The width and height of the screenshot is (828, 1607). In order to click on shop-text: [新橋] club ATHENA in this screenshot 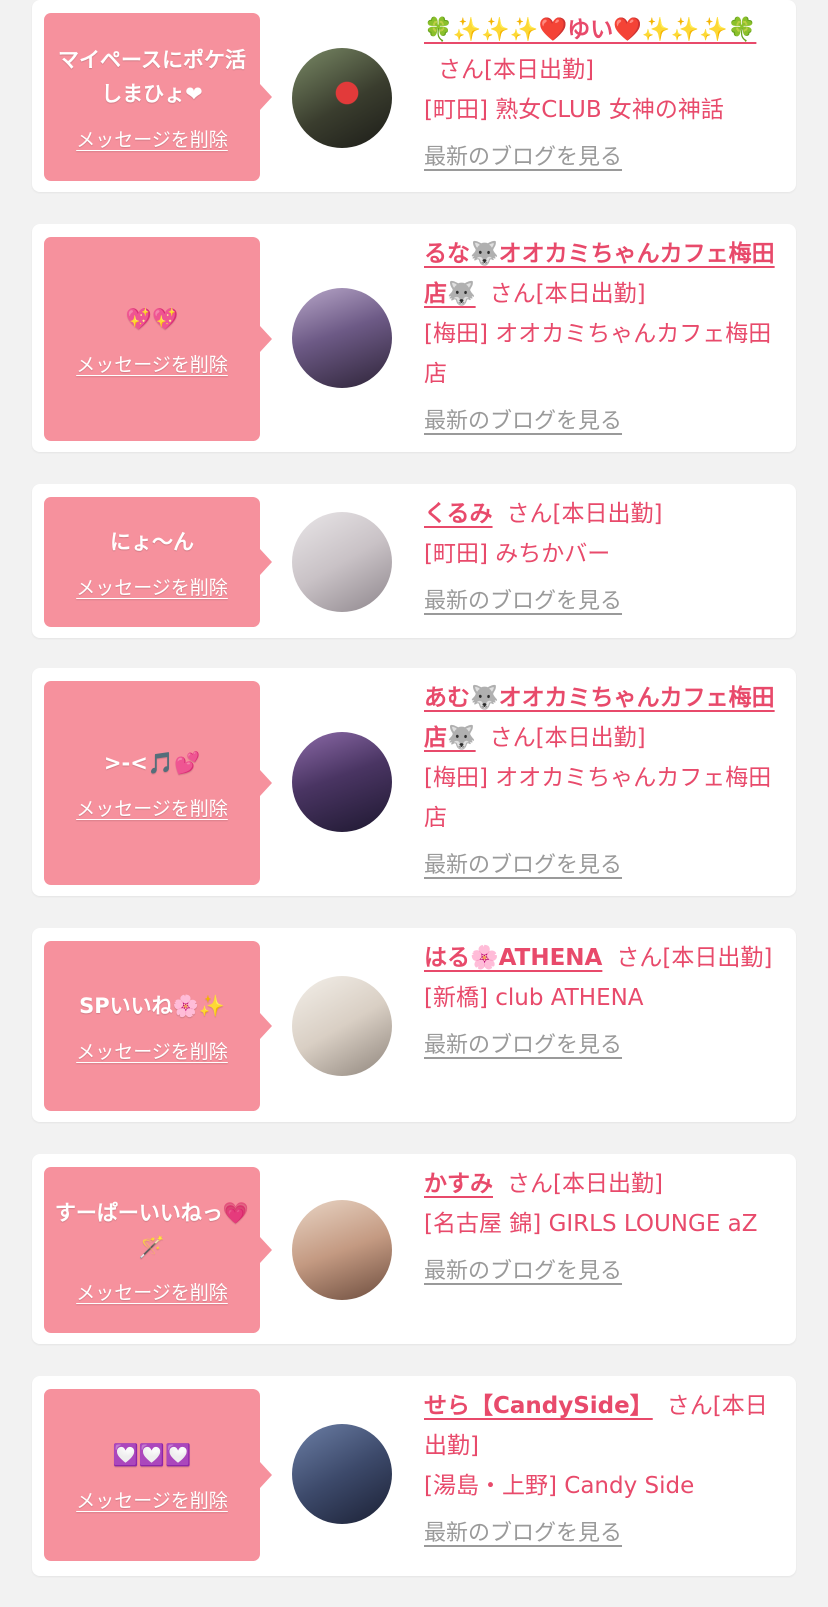, I will do `click(534, 998)`.